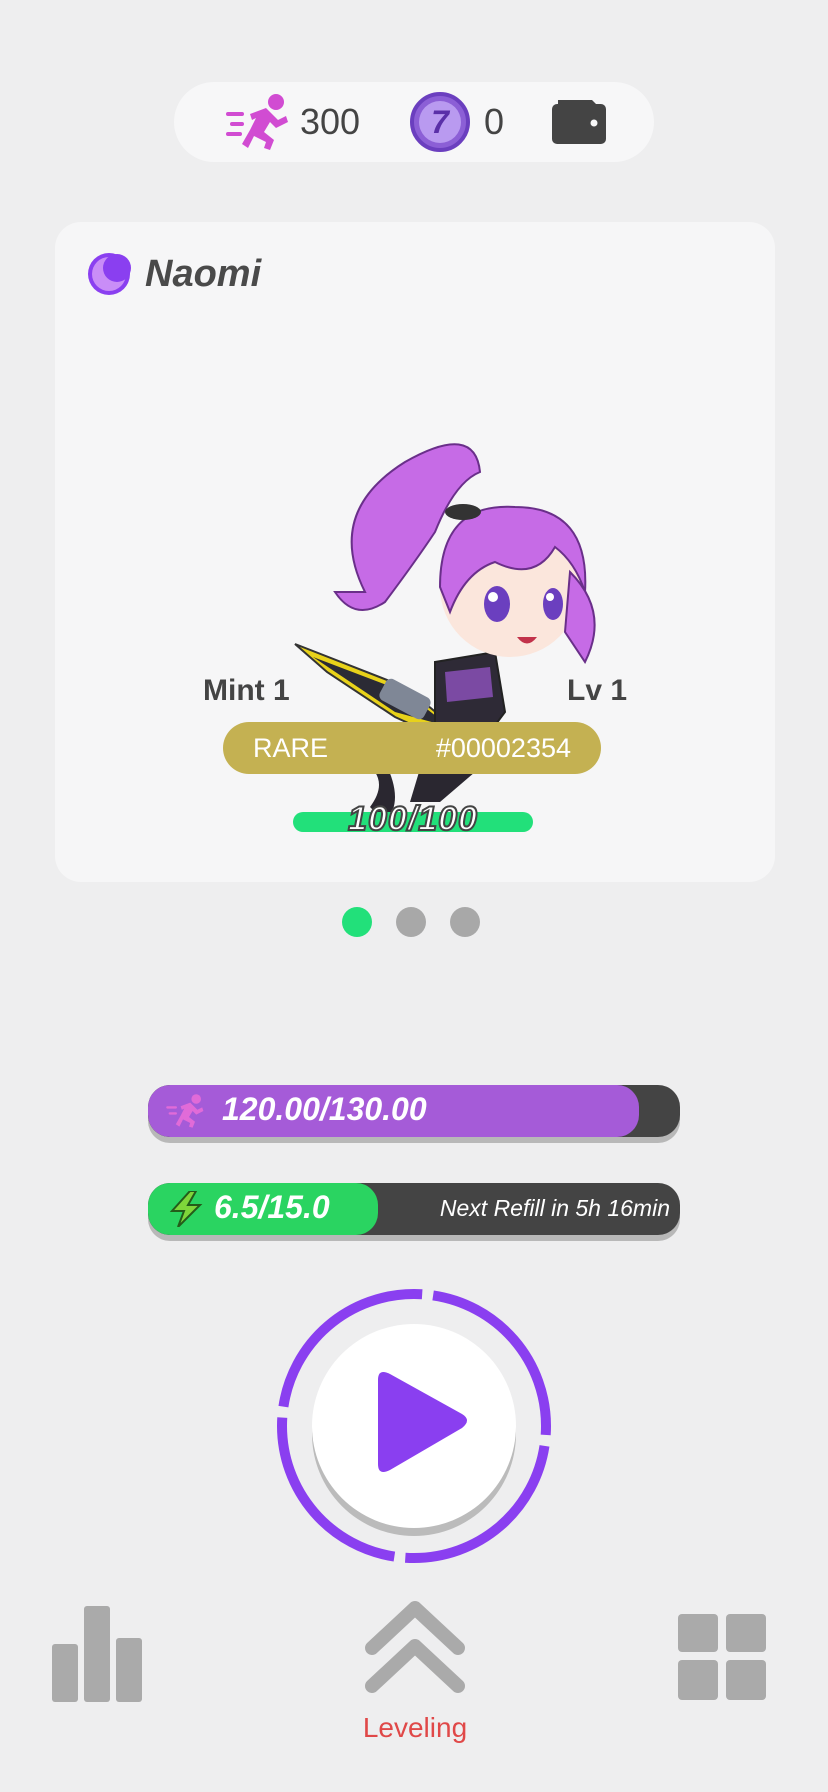 The width and height of the screenshot is (828, 1792). What do you see at coordinates (324, 1109) in the screenshot?
I see `stamina-text: 120.00/130.00` at bounding box center [324, 1109].